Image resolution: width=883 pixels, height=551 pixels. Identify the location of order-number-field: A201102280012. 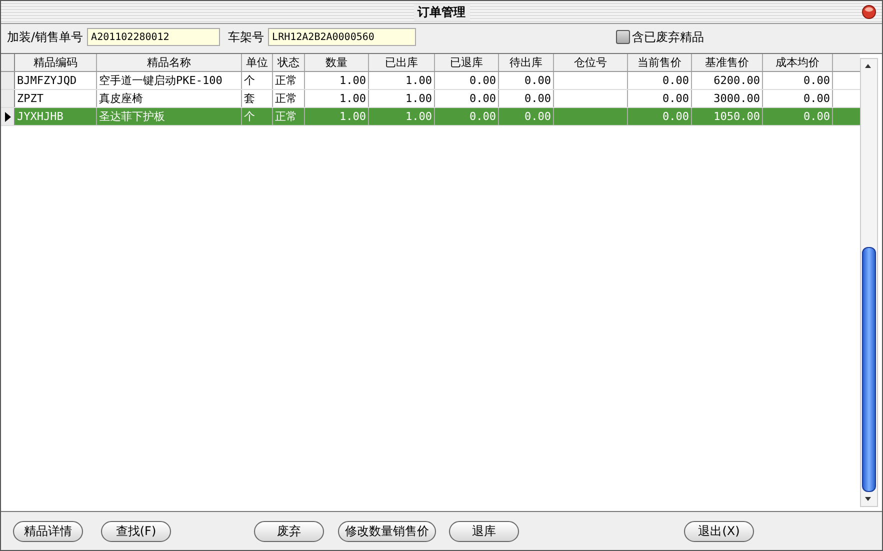
(153, 37).